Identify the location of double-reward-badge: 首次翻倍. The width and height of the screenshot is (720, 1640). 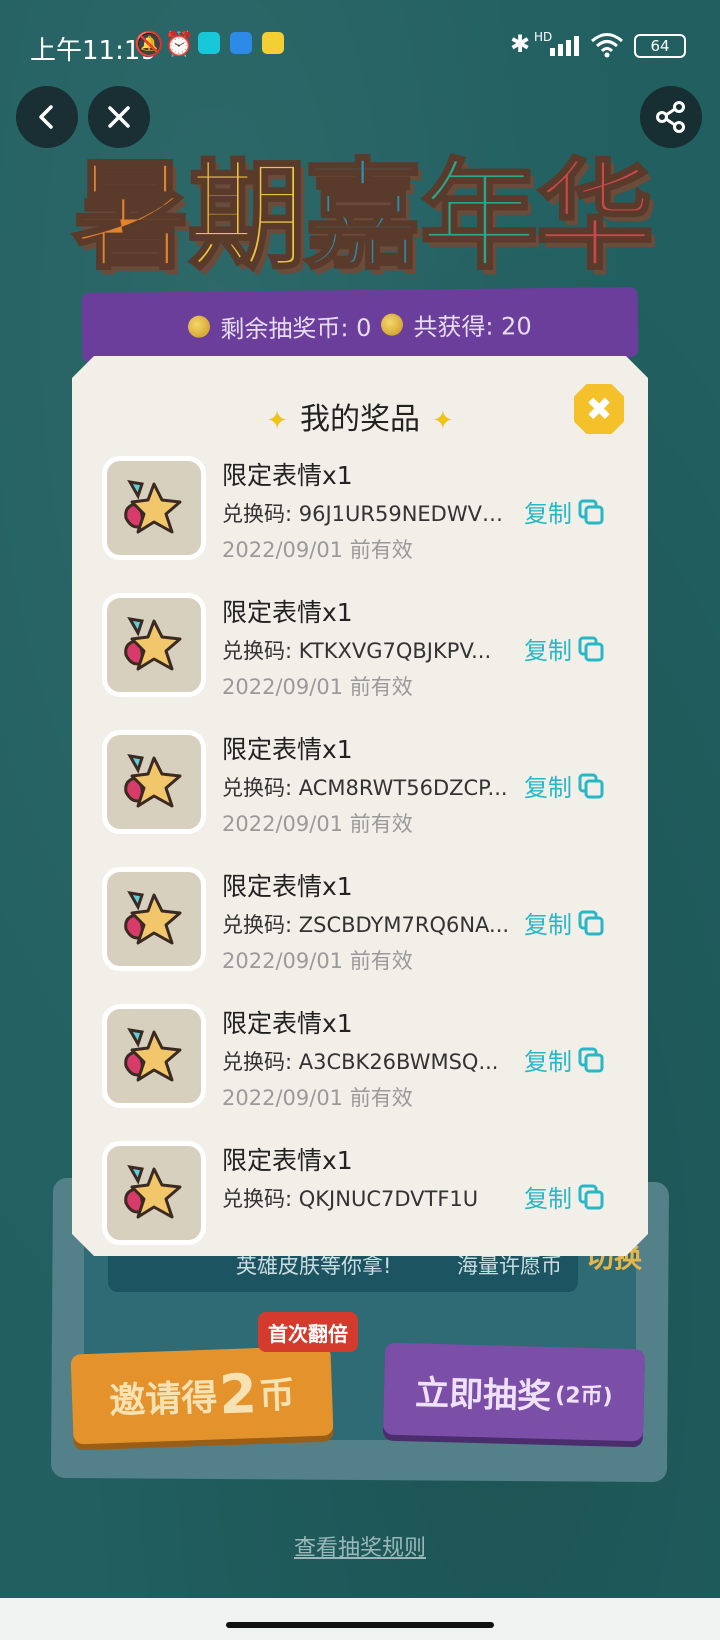
(308, 1332).